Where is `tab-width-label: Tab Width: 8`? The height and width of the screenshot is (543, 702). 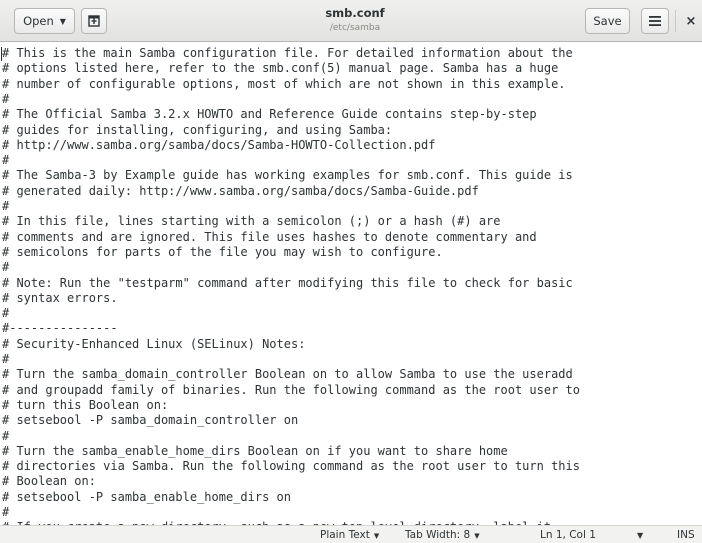
tab-width-label: Tab Width: 8 is located at coordinates (438, 535).